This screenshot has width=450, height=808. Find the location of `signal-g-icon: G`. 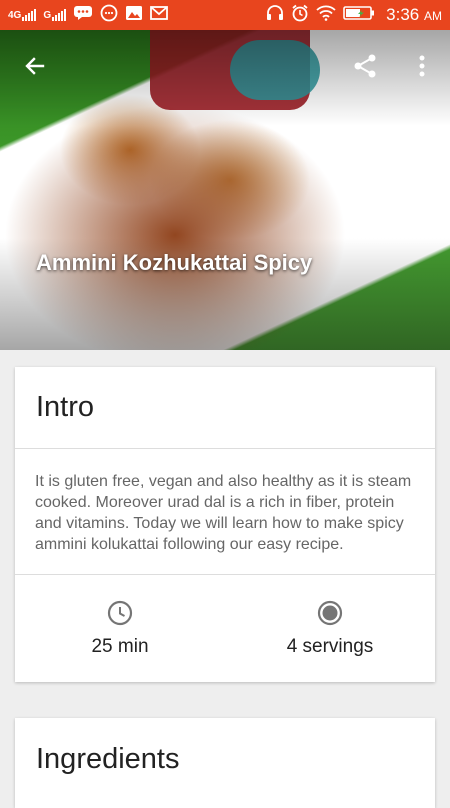

signal-g-icon: G is located at coordinates (55, 15).